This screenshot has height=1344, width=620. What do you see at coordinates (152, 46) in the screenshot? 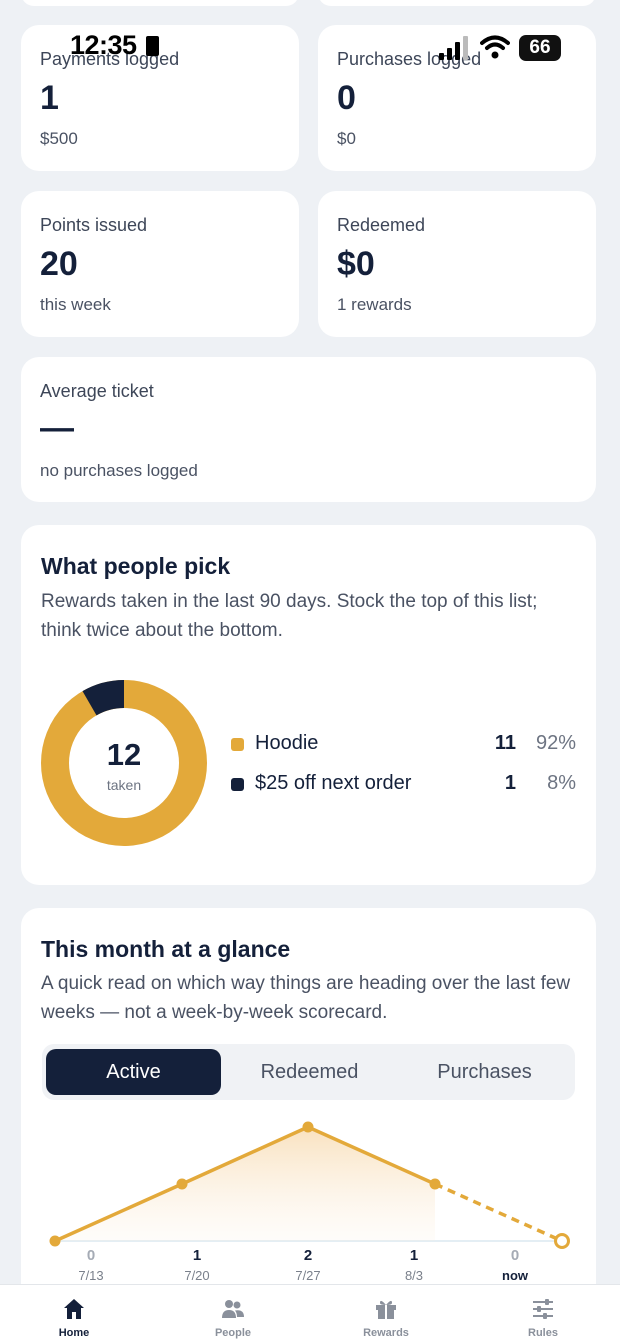
I see `bookmark-icon` at bounding box center [152, 46].